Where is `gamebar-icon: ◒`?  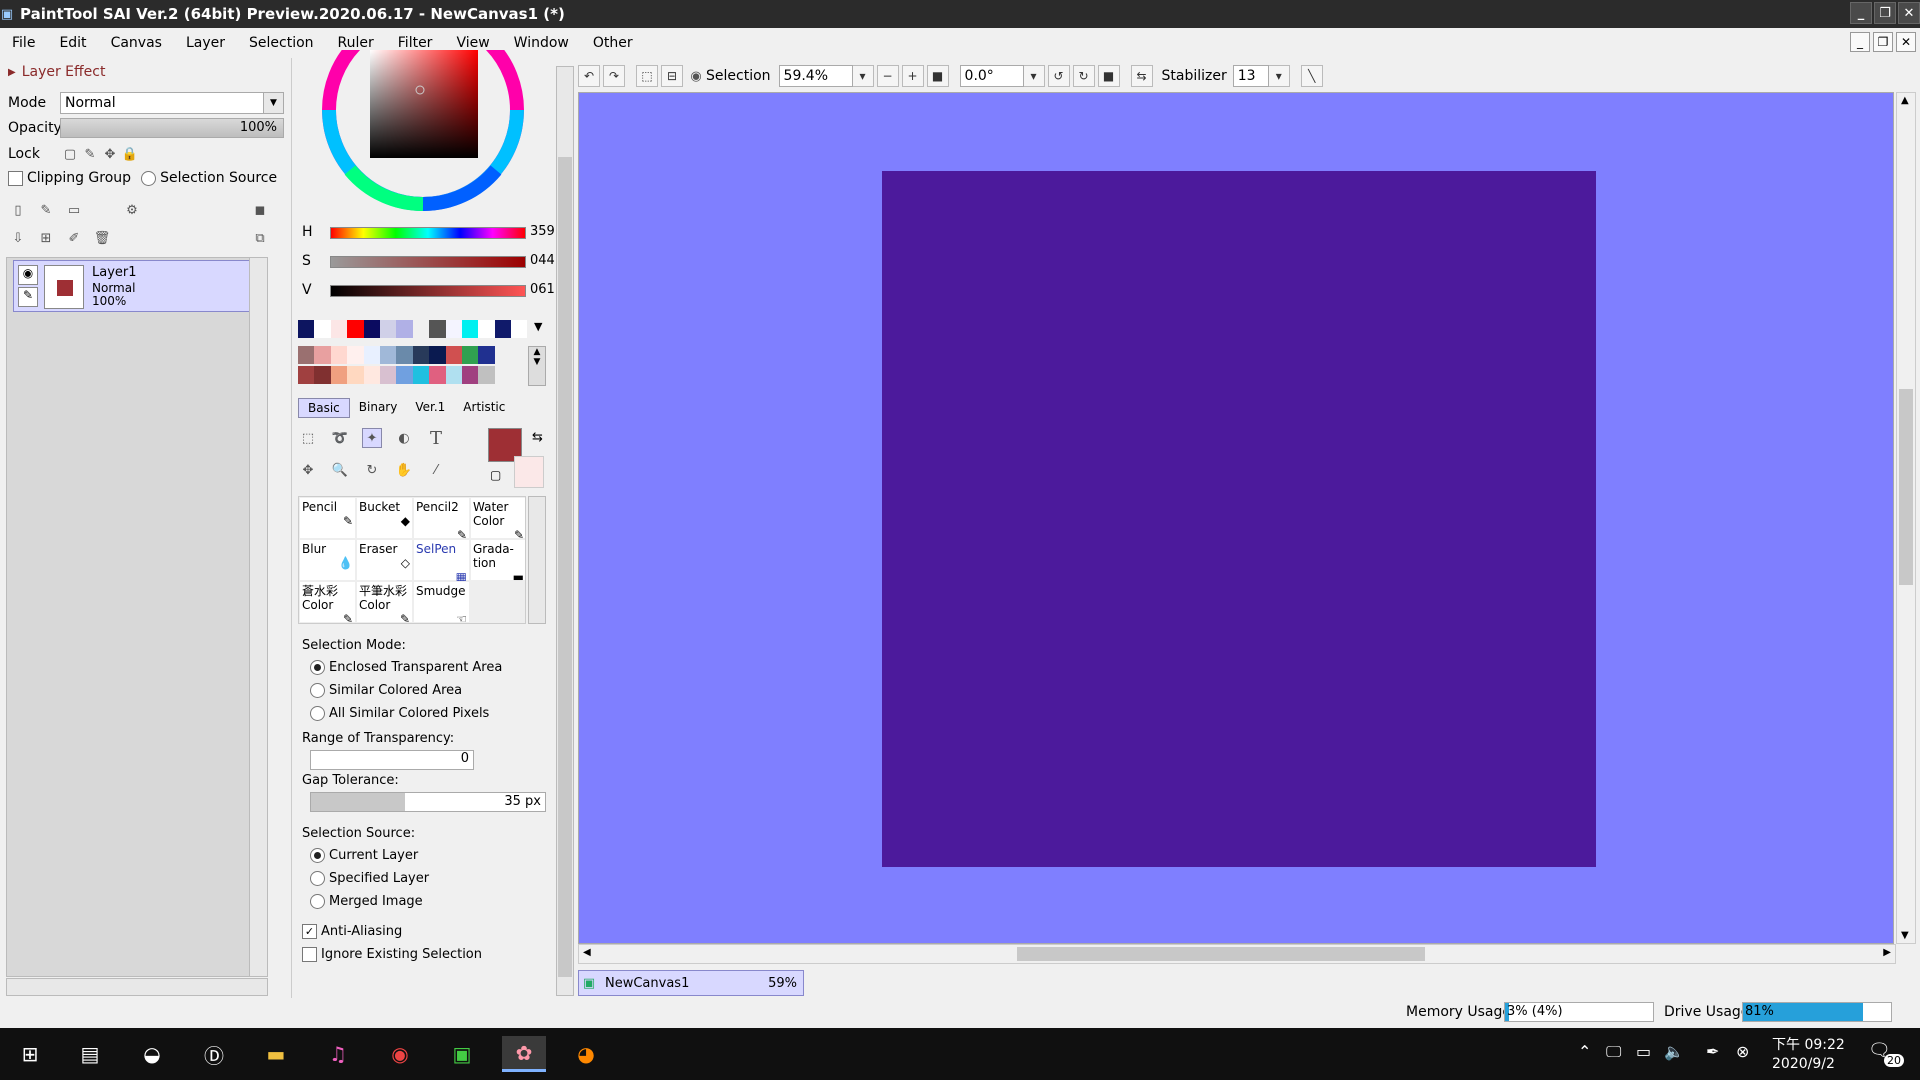
gamebar-icon: ◒ is located at coordinates (152, 1054).